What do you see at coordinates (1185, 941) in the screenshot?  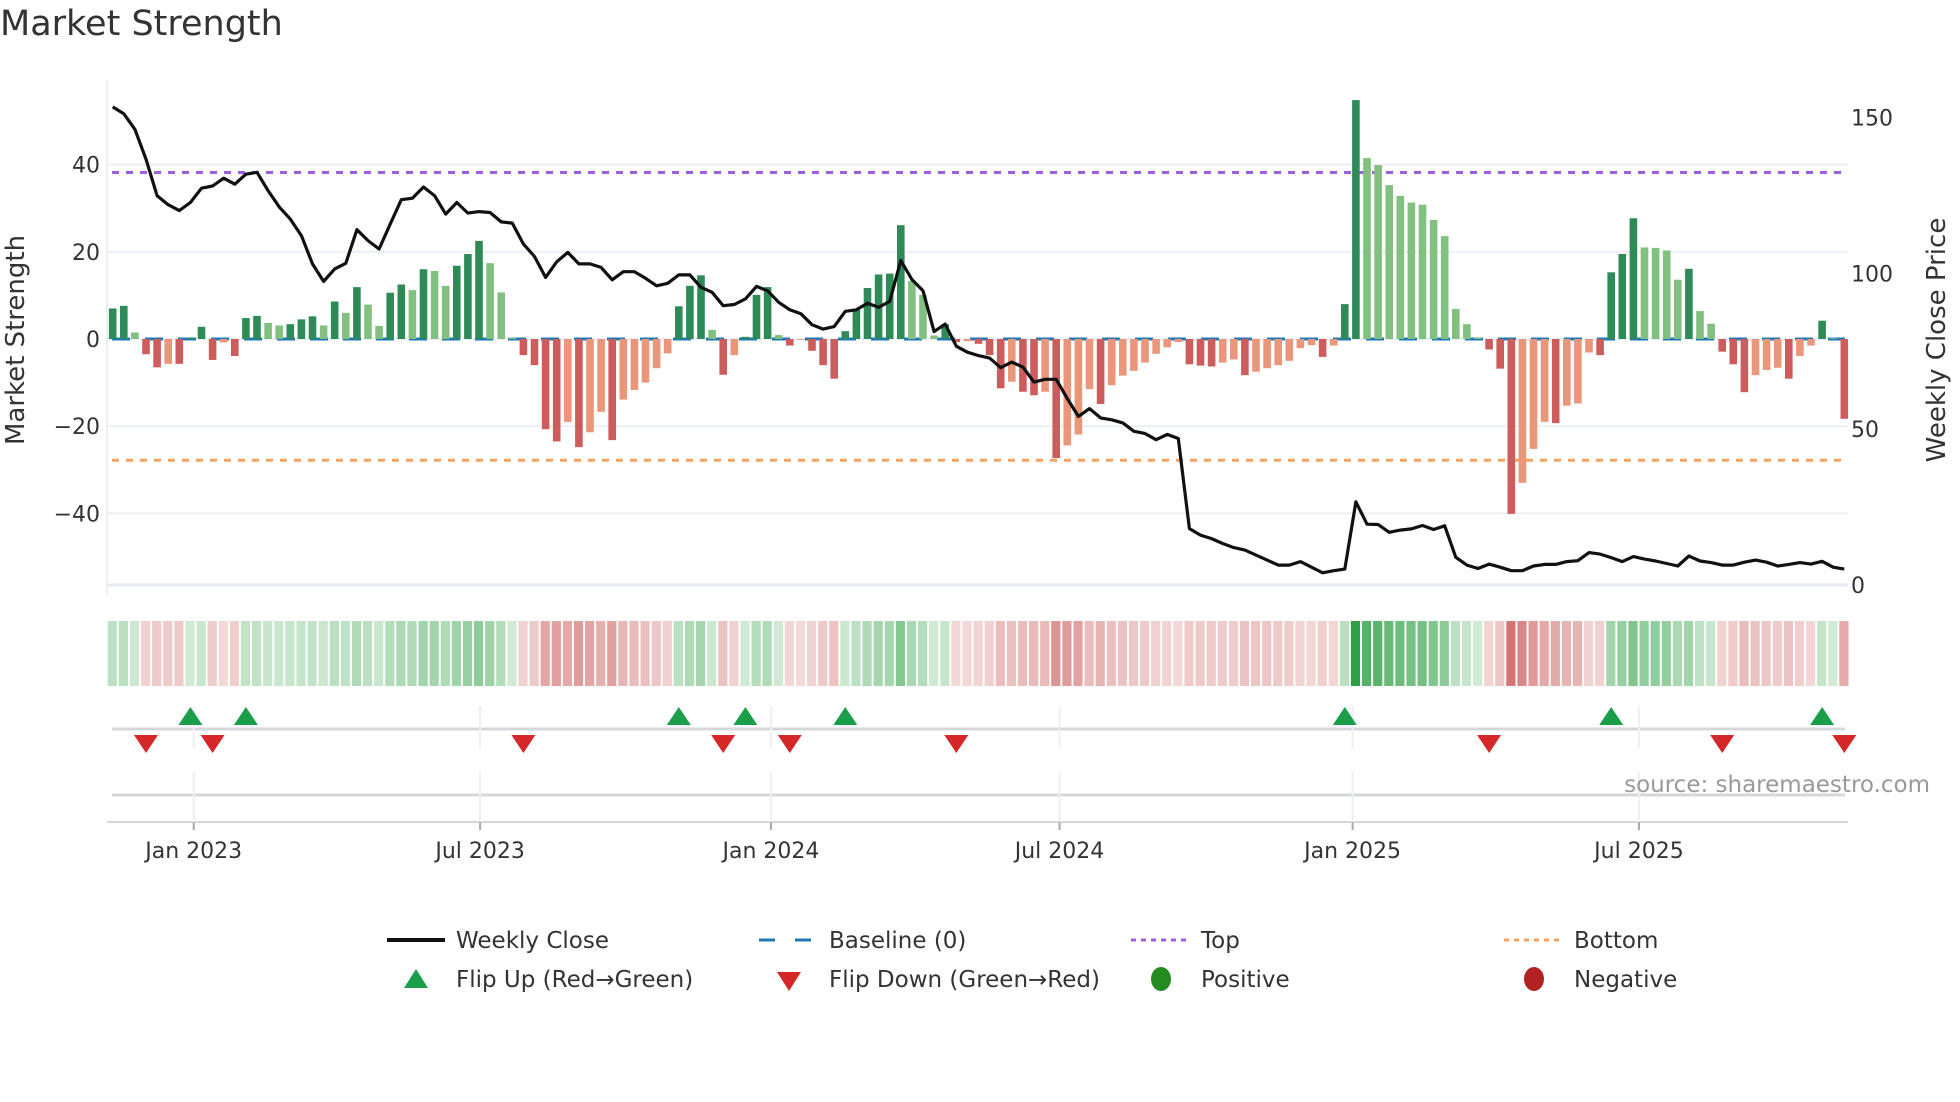 I see `legend-item-top: Top` at bounding box center [1185, 941].